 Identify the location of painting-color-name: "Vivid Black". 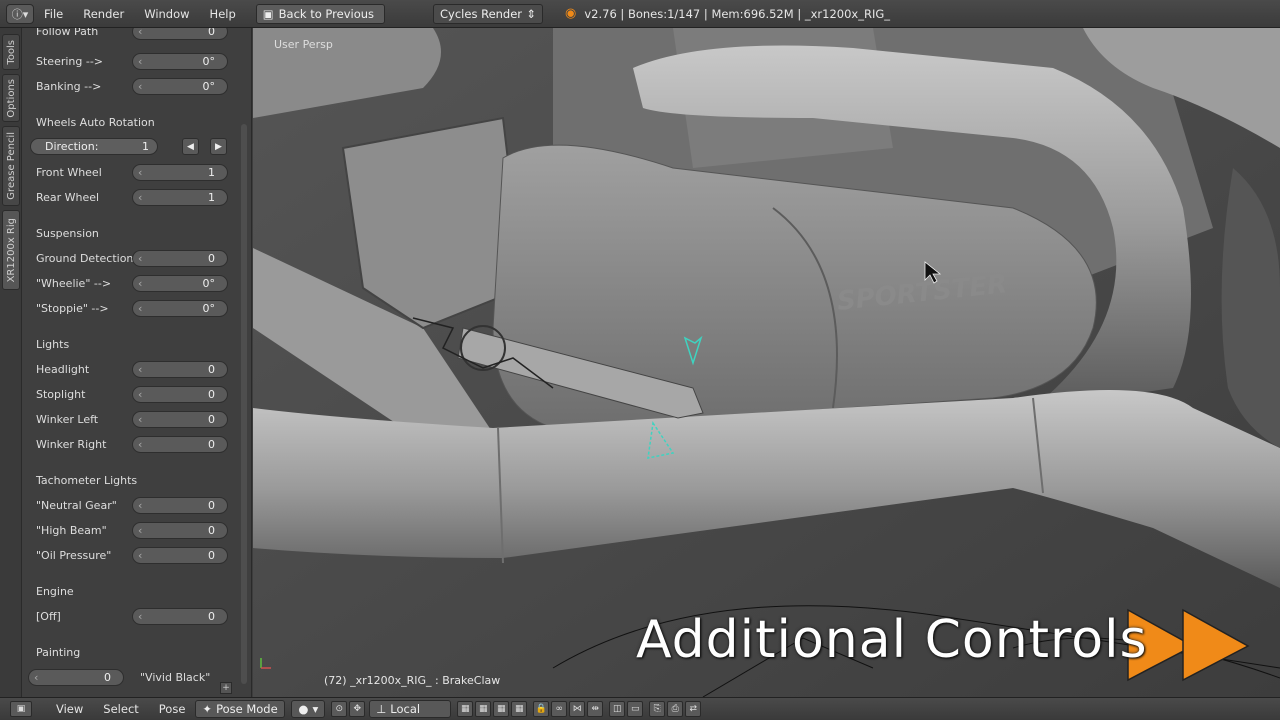
(175, 677).